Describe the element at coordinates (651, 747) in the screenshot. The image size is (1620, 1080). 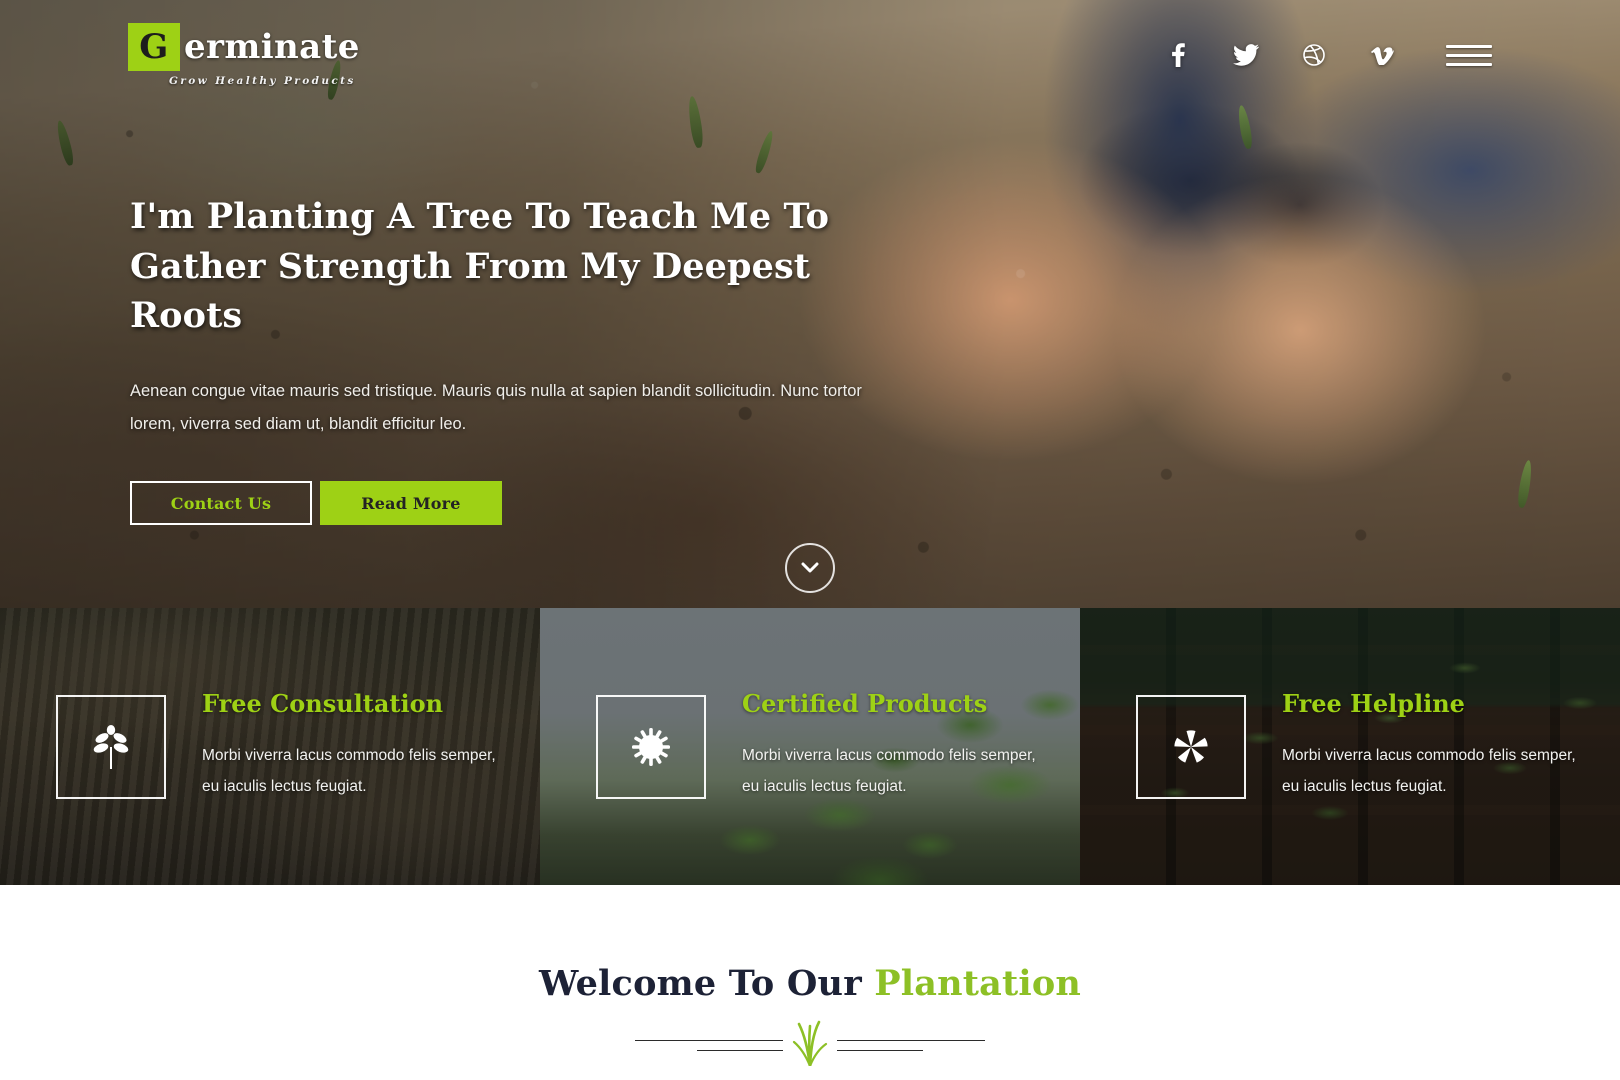
I see `sun-burst-icon` at that location.